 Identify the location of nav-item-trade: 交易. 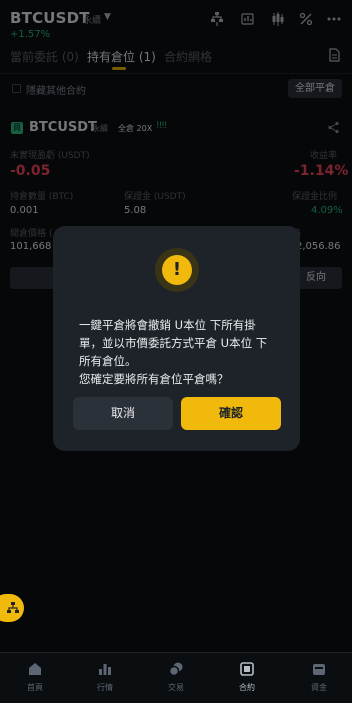
(176, 677).